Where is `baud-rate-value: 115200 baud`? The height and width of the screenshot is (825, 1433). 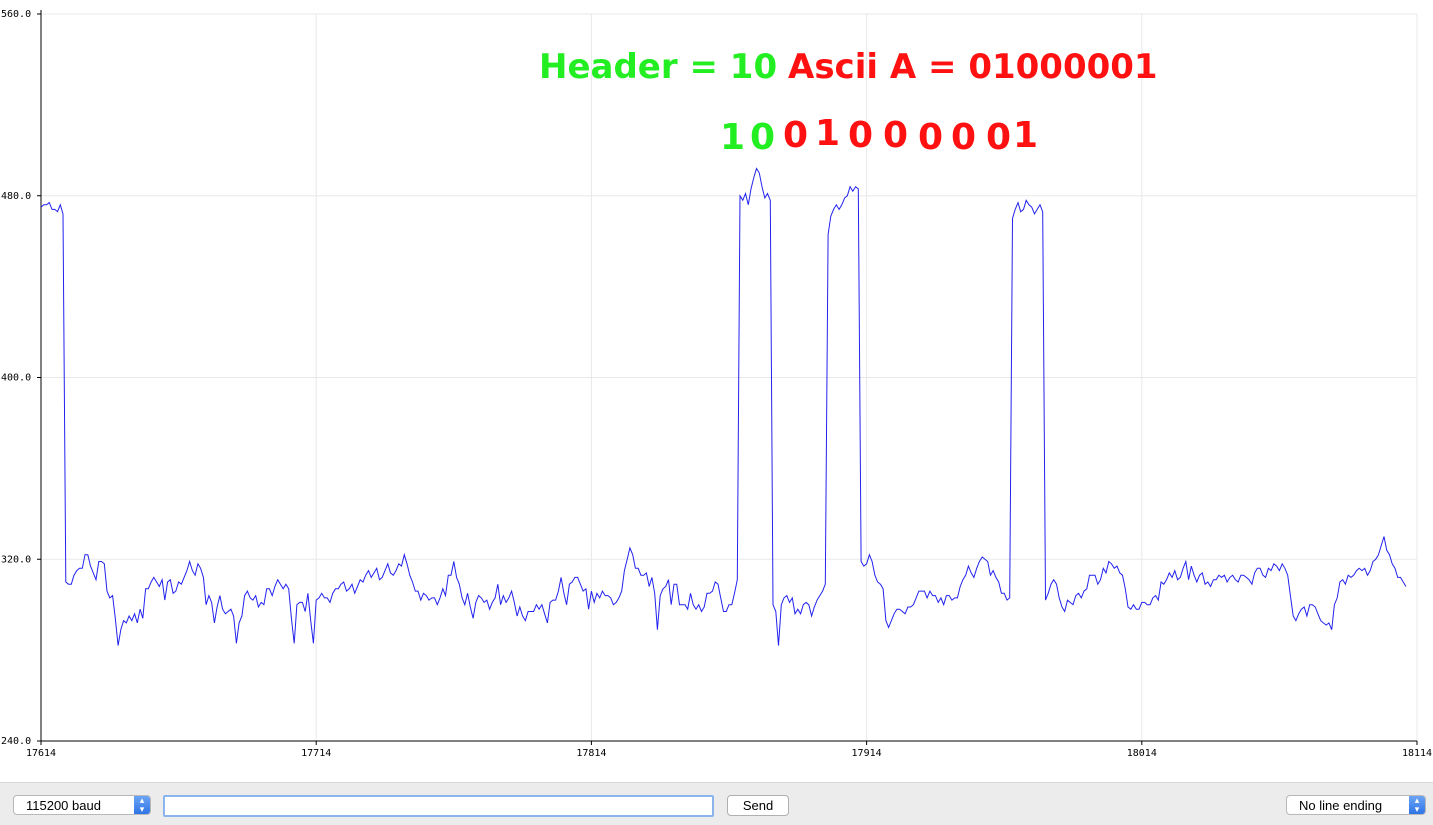 baud-rate-value: 115200 baud is located at coordinates (63, 805).